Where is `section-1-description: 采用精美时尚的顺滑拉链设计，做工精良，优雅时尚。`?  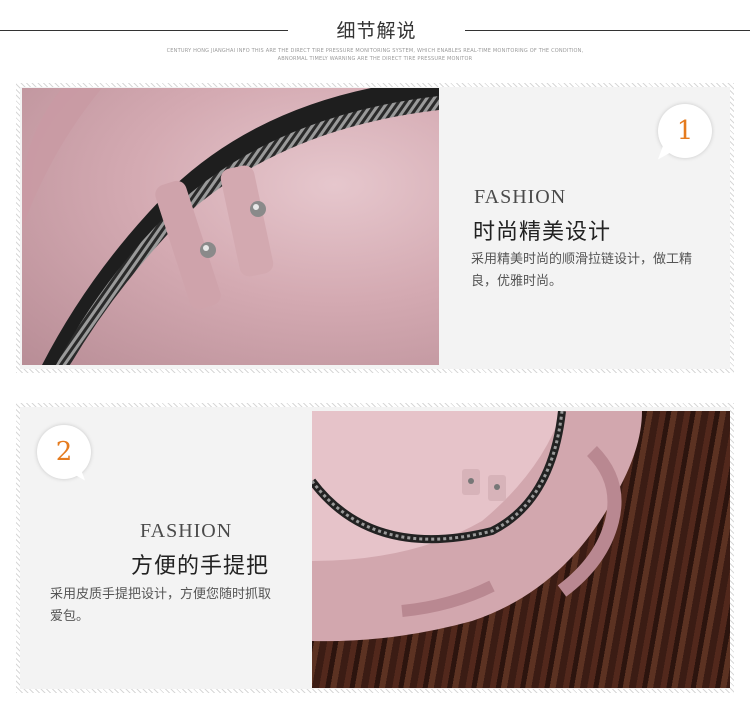
section-1-description: 采用精美时尚的顺滑拉链设计，做工精良，优雅时尚。 is located at coordinates (582, 270).